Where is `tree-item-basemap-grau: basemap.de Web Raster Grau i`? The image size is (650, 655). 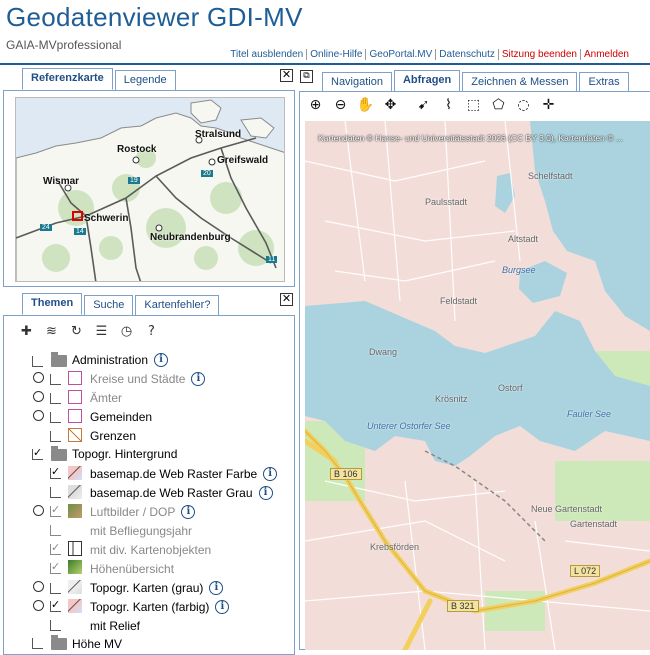
tree-item-basemap-grau: basemap.de Web Raster Grau i is located at coordinates (181, 492).